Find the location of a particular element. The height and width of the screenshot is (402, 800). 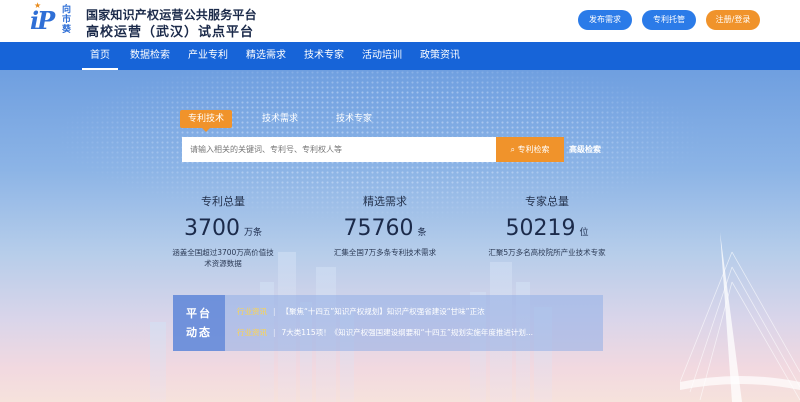

stat-label: 专家总量 is located at coordinates (547, 201).